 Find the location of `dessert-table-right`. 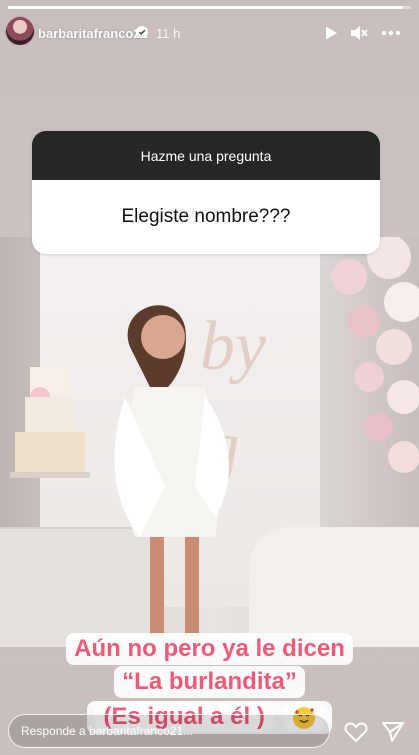

dessert-table-right is located at coordinates (334, 587).